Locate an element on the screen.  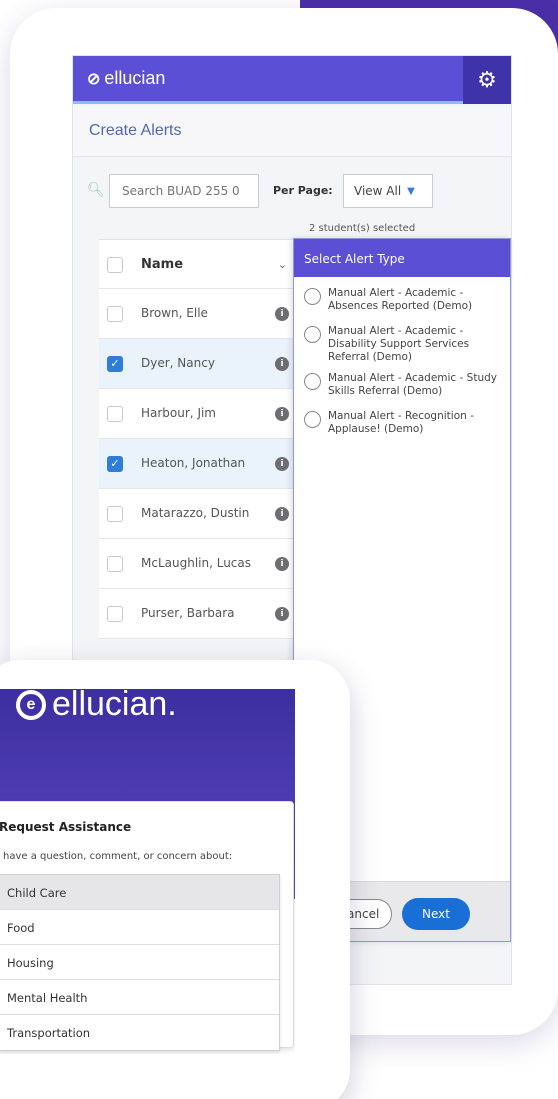
table-row: ✓ Heaton, Jonathan i is located at coordinates (197, 464).